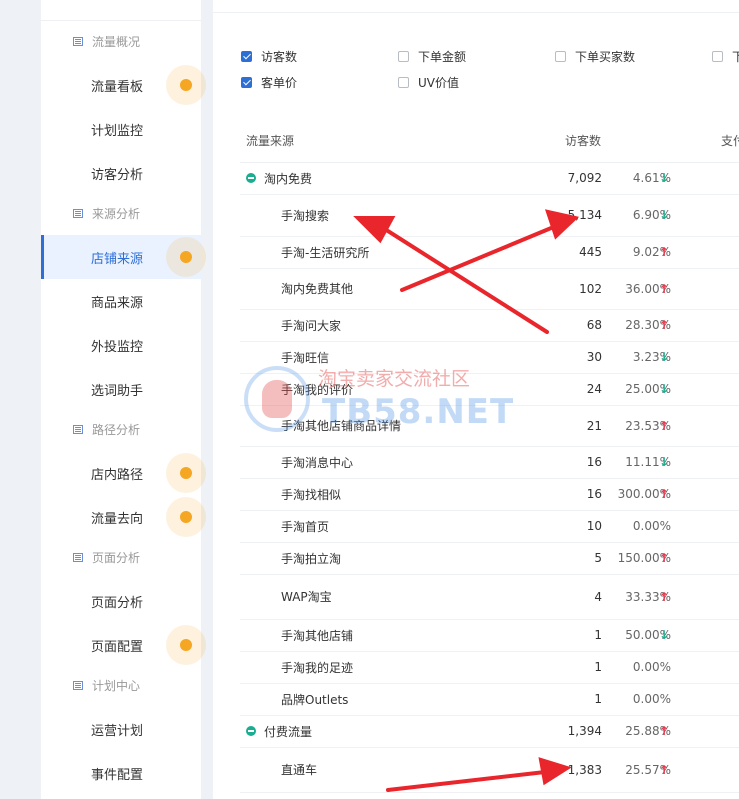 This screenshot has width=739, height=799. What do you see at coordinates (116, 429) in the screenshot?
I see `sidebar-group-label: 路径分析` at bounding box center [116, 429].